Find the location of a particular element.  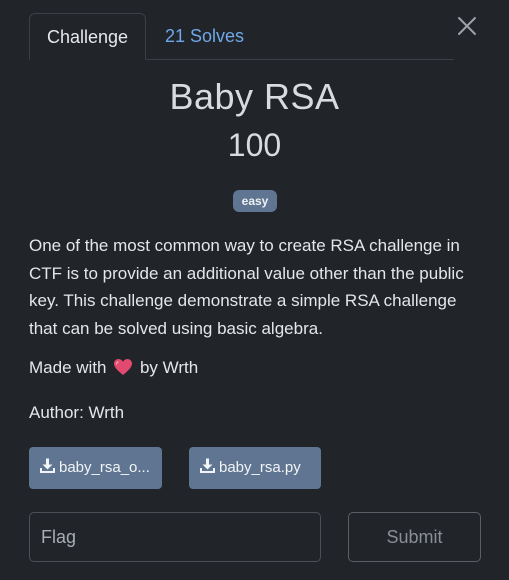

close-icon is located at coordinates (467, 26).